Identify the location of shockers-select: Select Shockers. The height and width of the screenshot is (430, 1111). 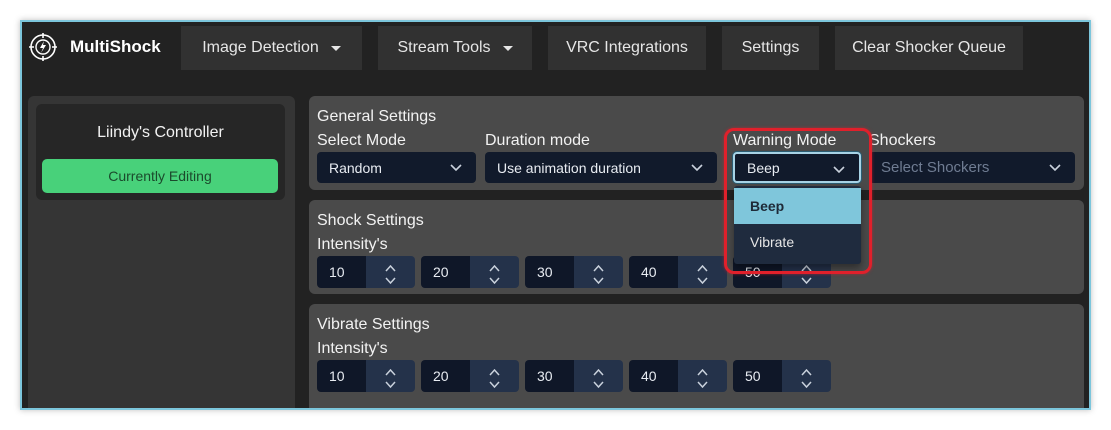
(972, 167).